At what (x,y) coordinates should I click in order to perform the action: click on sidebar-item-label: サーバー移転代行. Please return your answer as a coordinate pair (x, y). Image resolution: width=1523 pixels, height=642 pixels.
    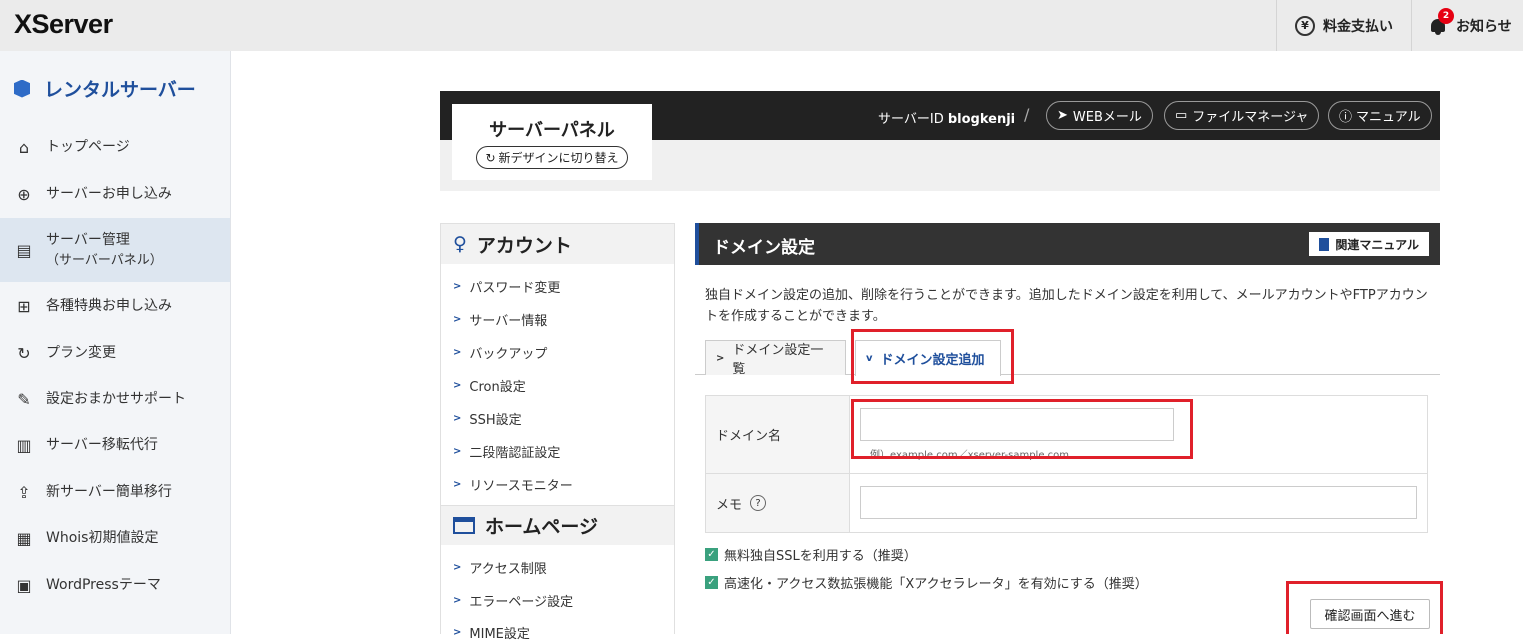
    Looking at the image, I should click on (102, 445).